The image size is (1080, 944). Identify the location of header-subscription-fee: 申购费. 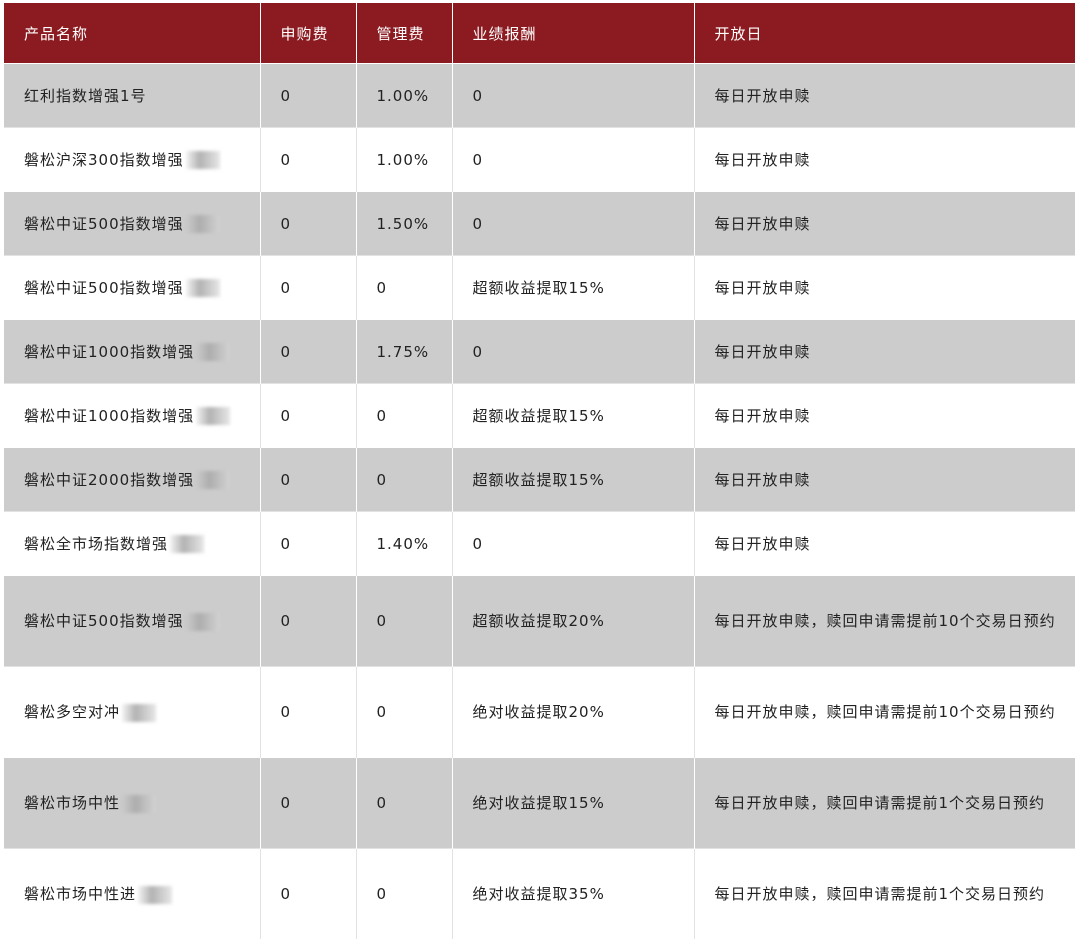
(308, 33).